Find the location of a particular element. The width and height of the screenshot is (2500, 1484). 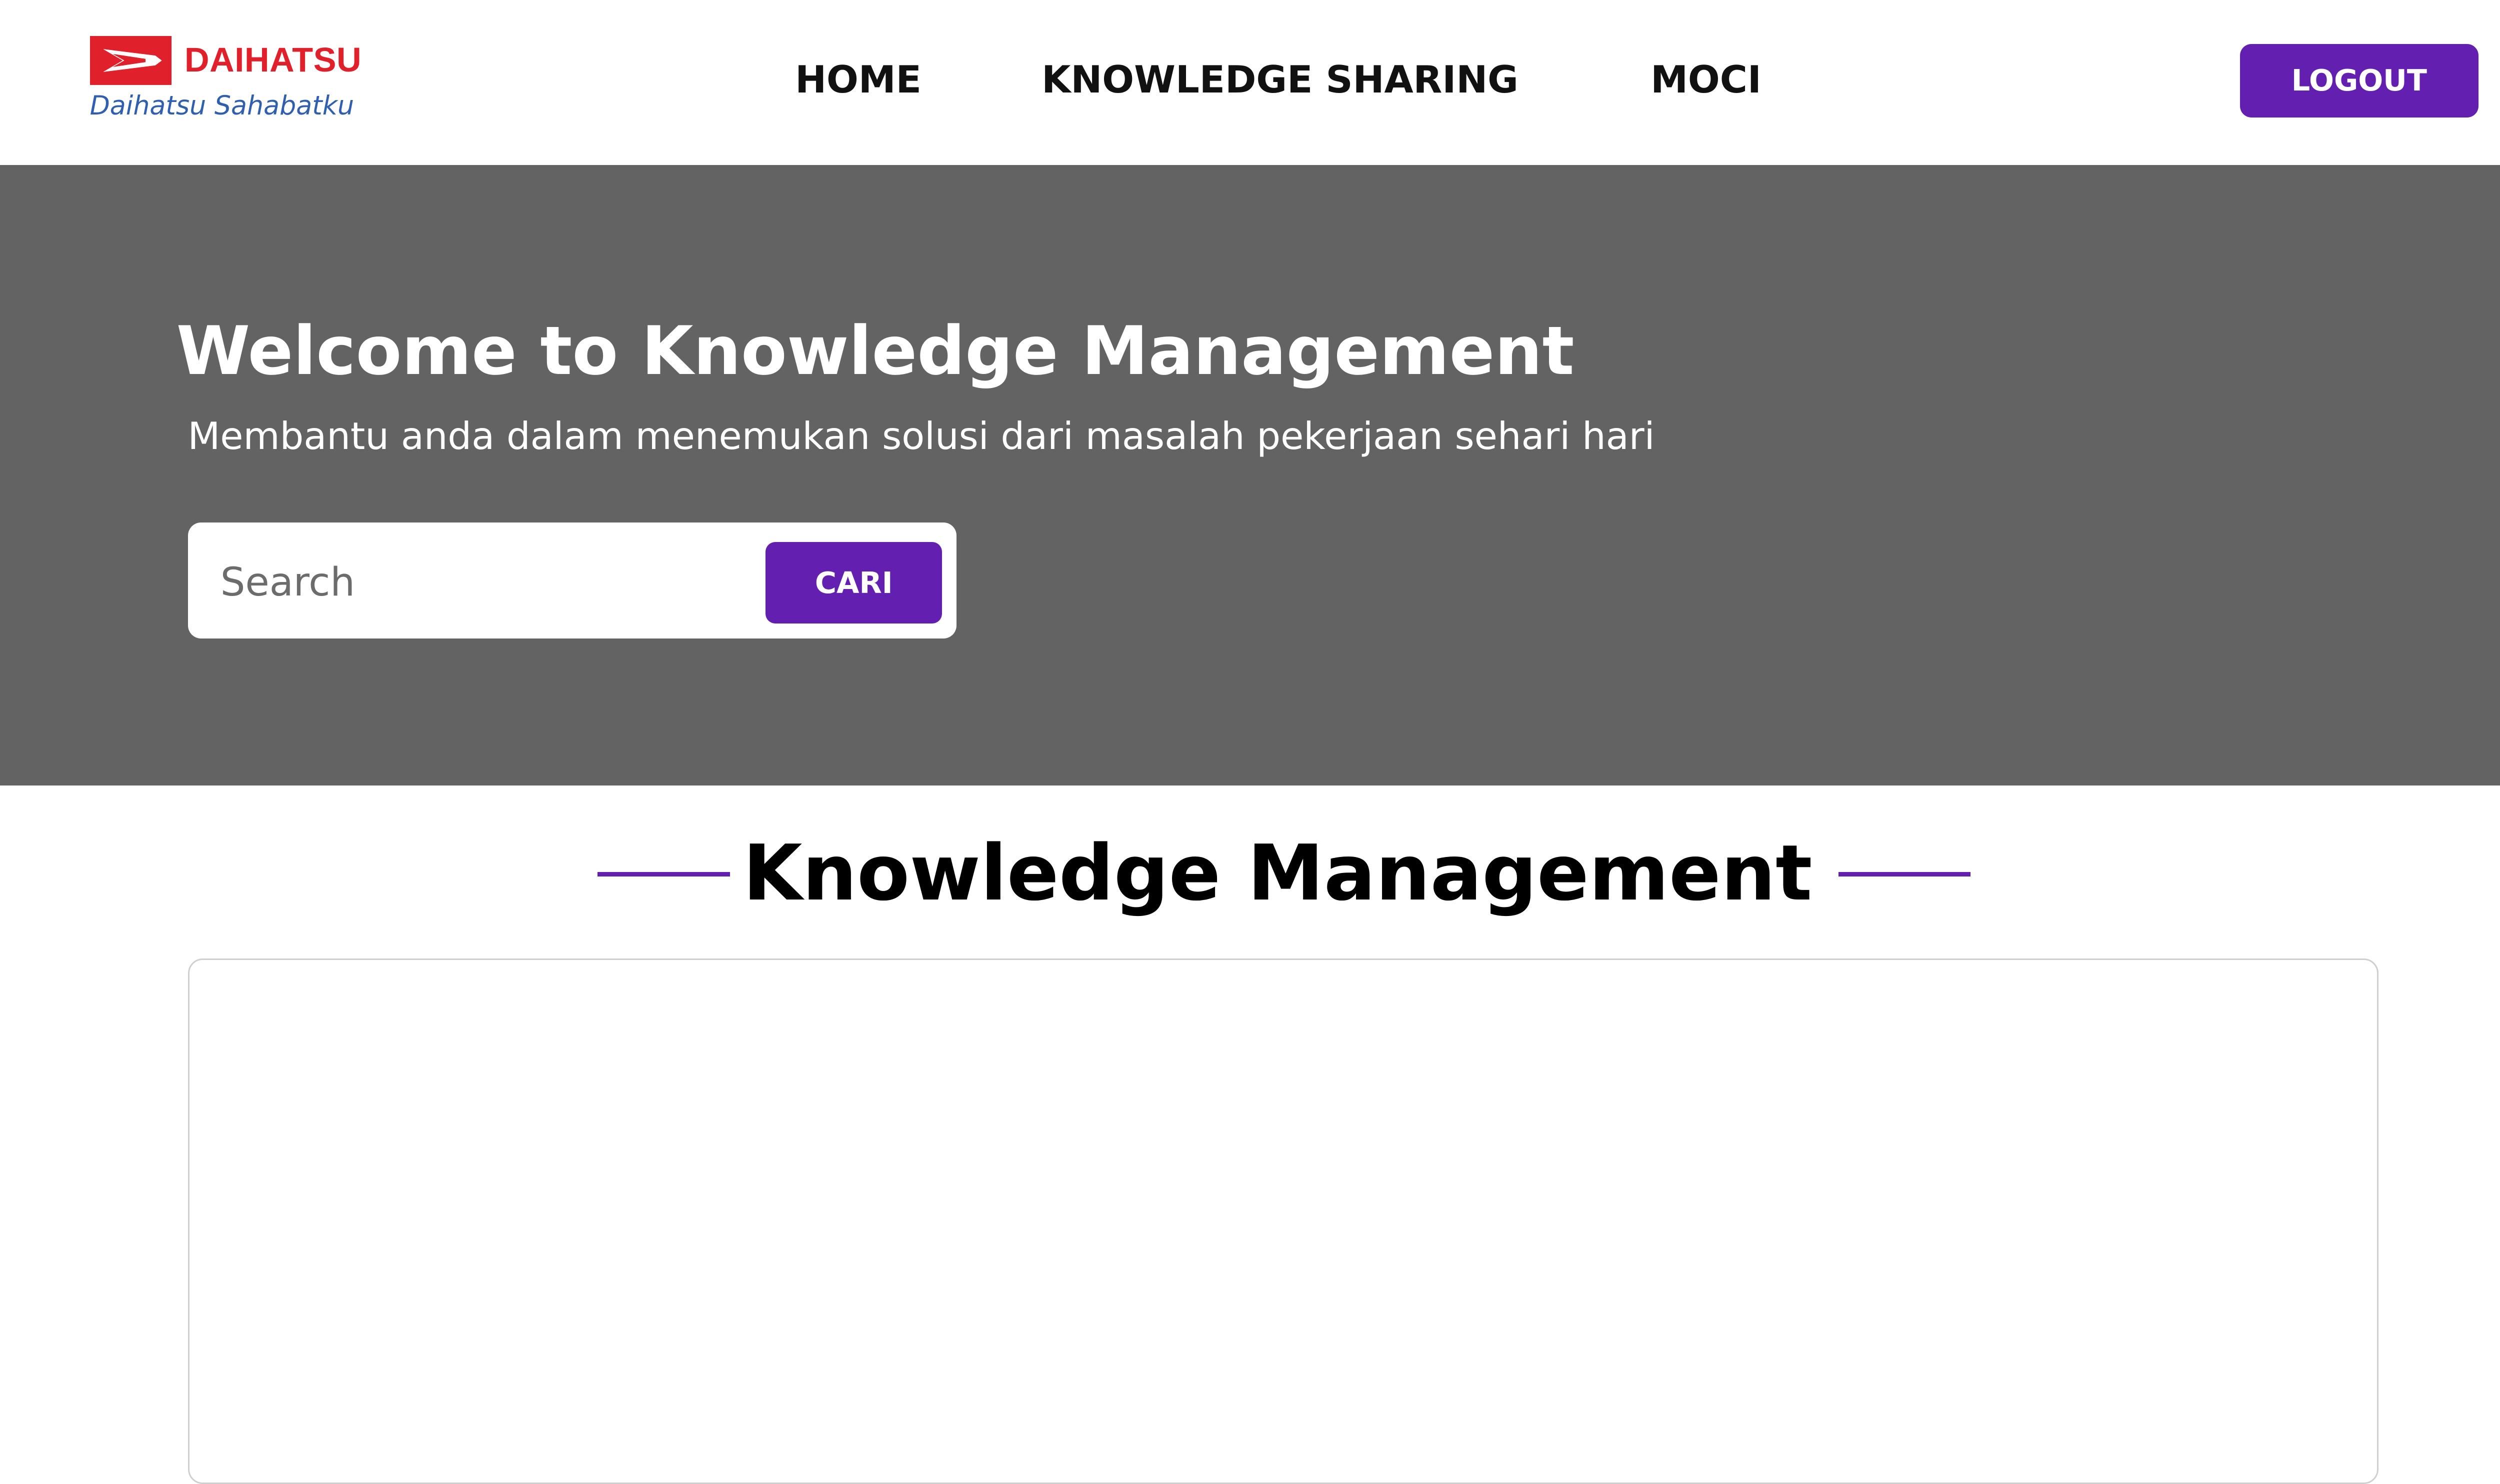

logout-button: LOGOUT is located at coordinates (2359, 81).